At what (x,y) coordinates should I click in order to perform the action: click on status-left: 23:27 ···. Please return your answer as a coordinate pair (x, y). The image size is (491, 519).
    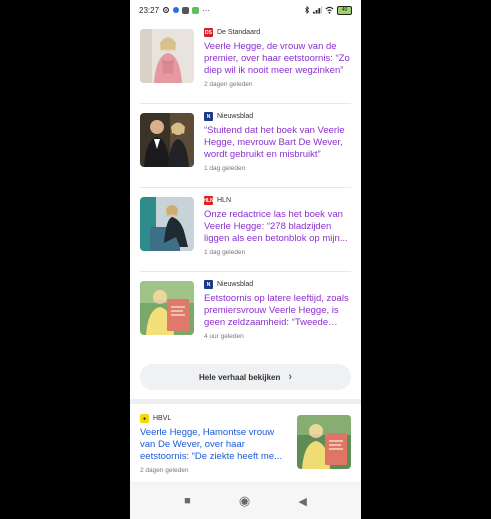
    Looking at the image, I should click on (174, 10).